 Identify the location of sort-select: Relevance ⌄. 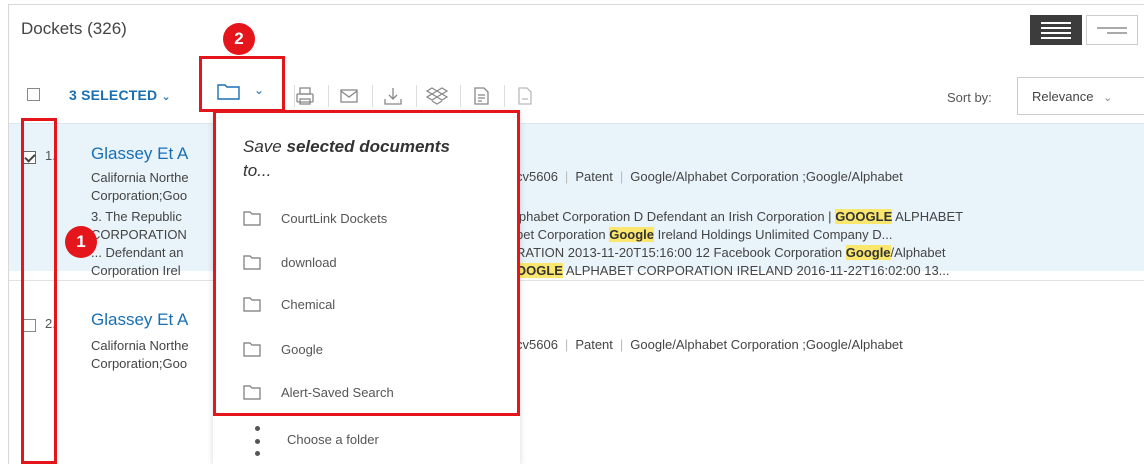
(1080, 96).